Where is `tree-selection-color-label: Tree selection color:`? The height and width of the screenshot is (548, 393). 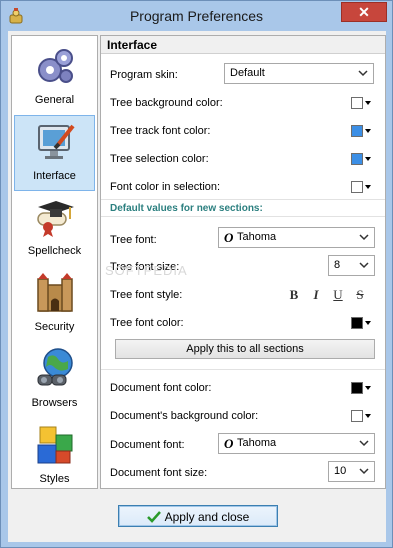 tree-selection-color-label: Tree selection color: is located at coordinates (159, 159).